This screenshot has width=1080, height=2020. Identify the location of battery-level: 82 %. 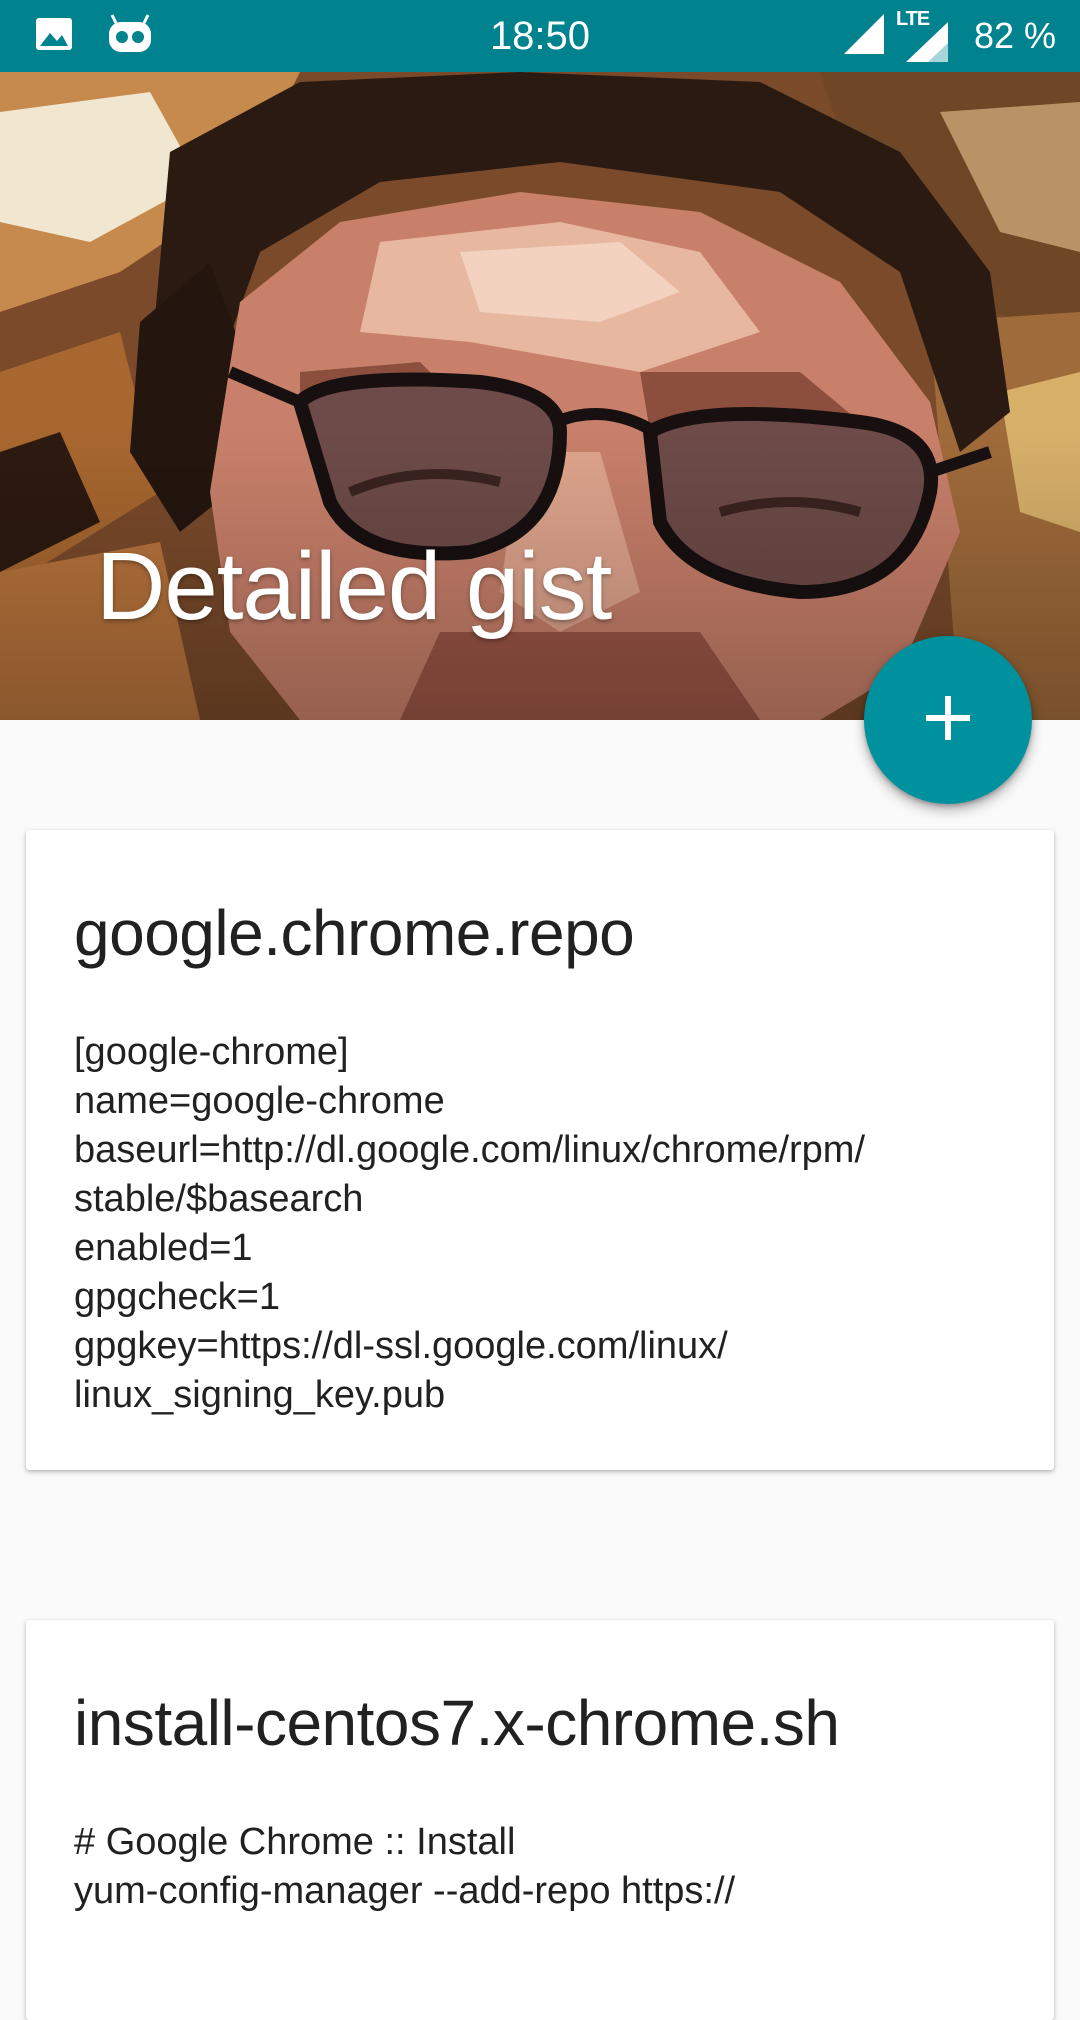
(1014, 35).